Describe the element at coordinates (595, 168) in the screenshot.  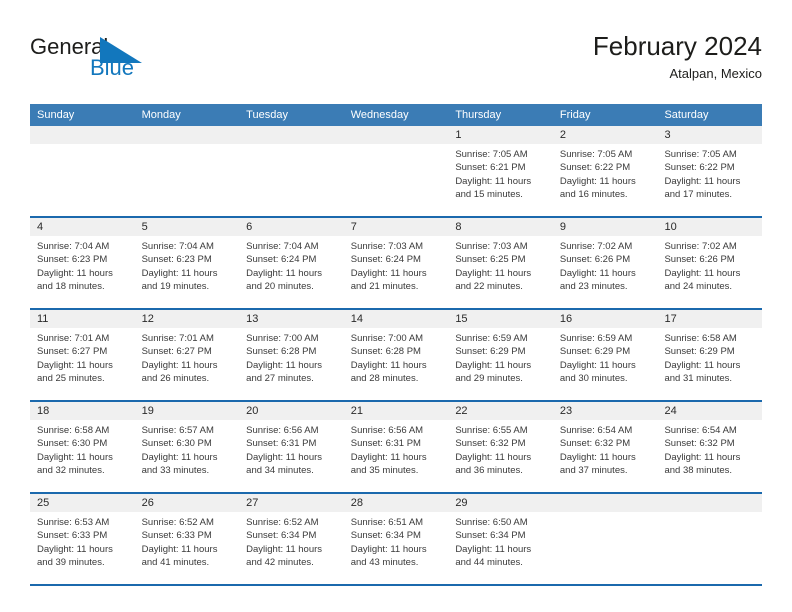
I see `sunset-text: Sunset: 6:22 PM` at that location.